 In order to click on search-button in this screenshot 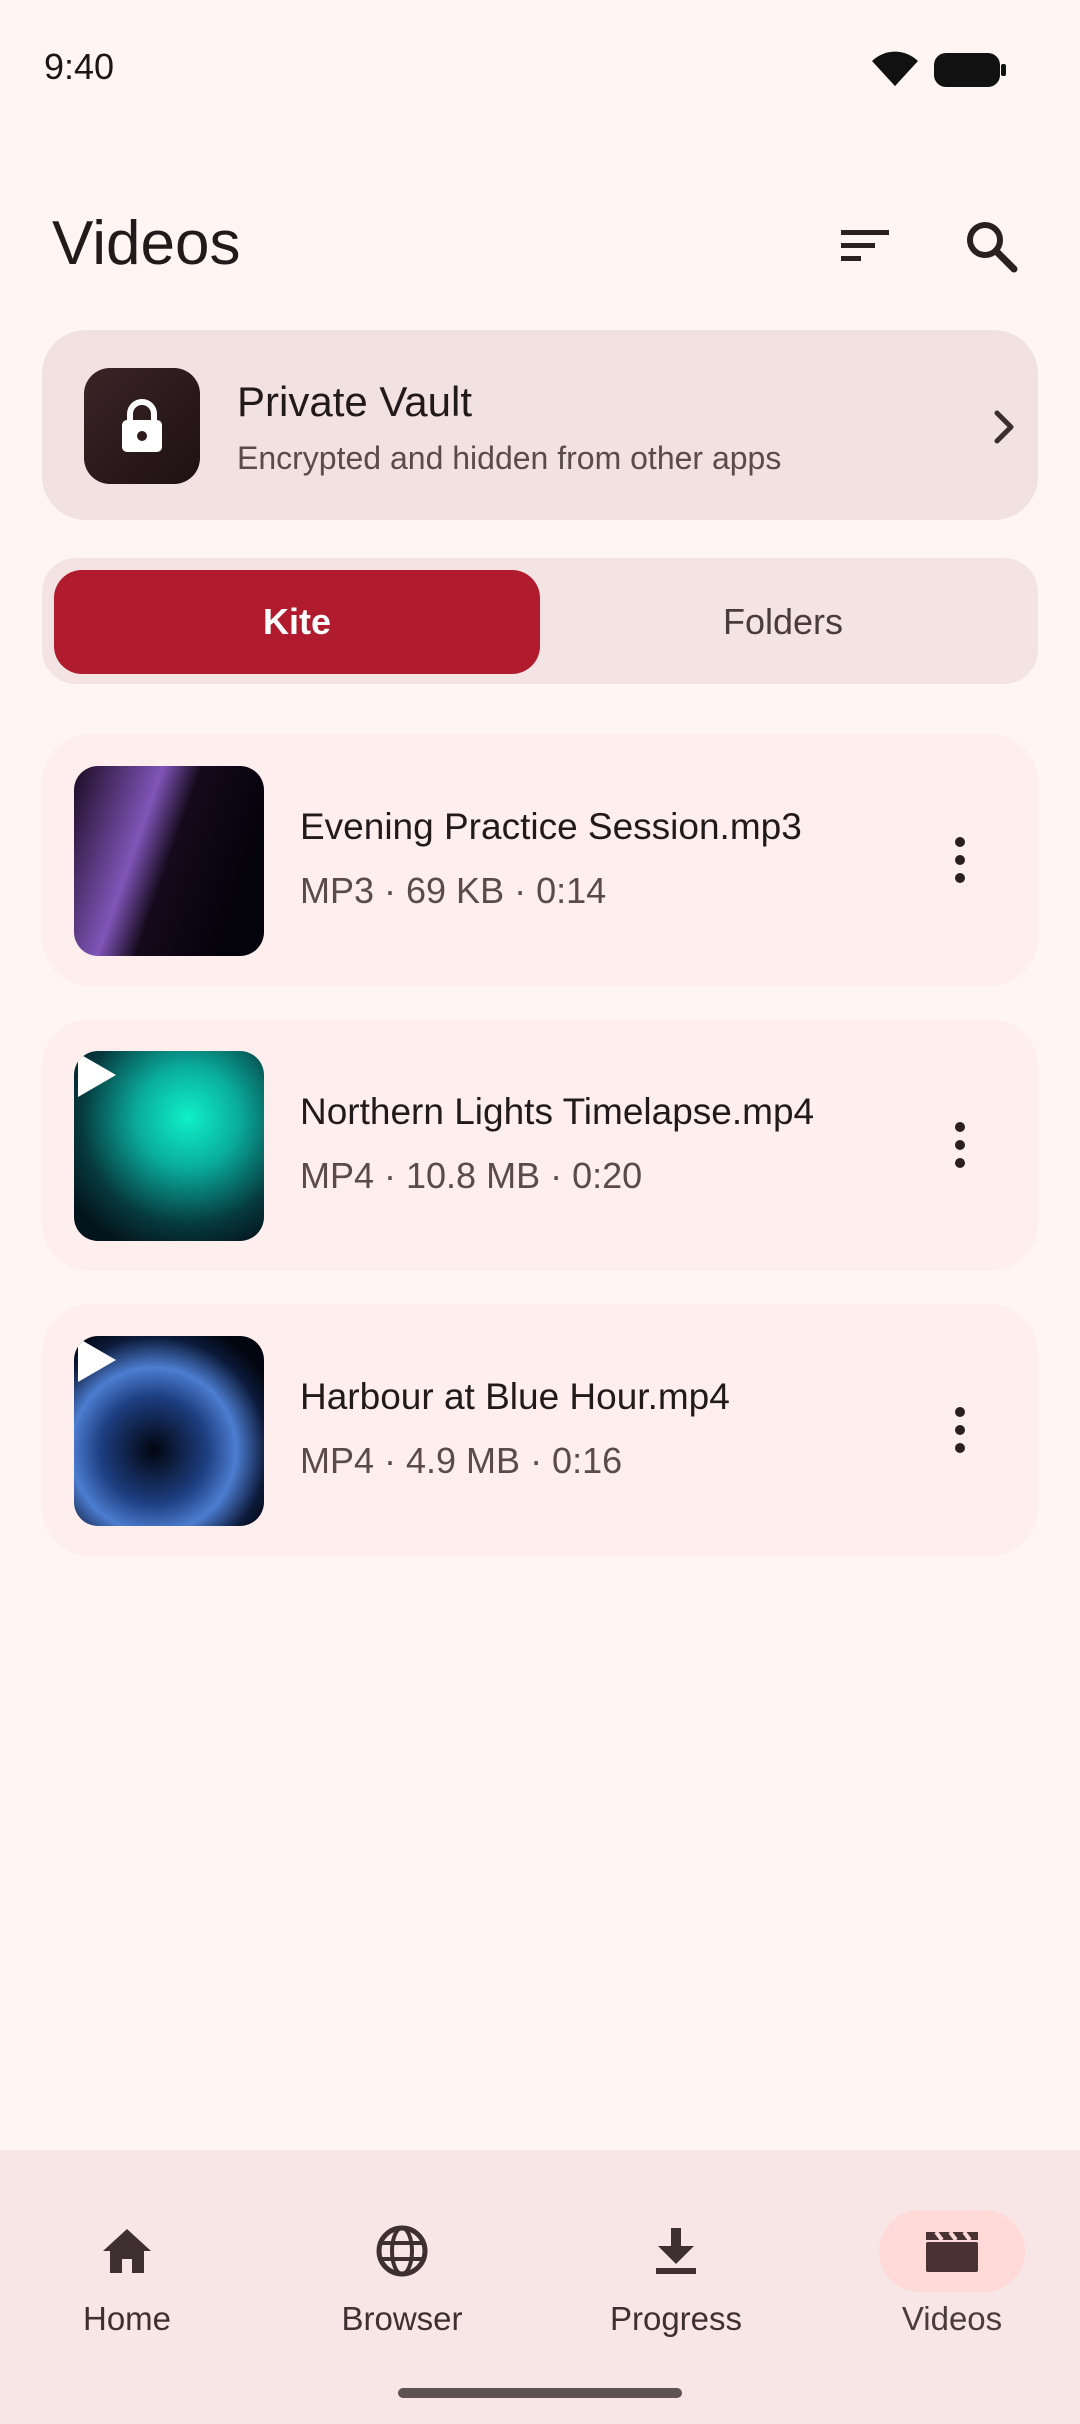, I will do `click(991, 246)`.